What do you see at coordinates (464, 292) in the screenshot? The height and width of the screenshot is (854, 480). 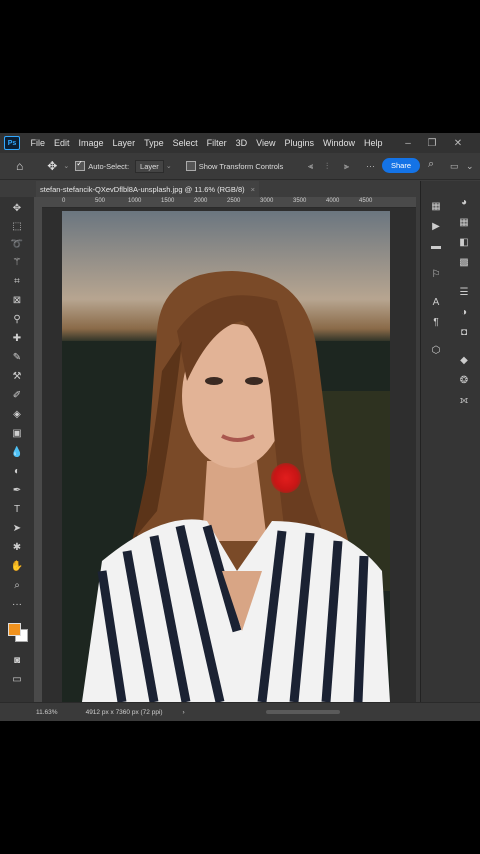 I see `adjustments-icon: ☰` at bounding box center [464, 292].